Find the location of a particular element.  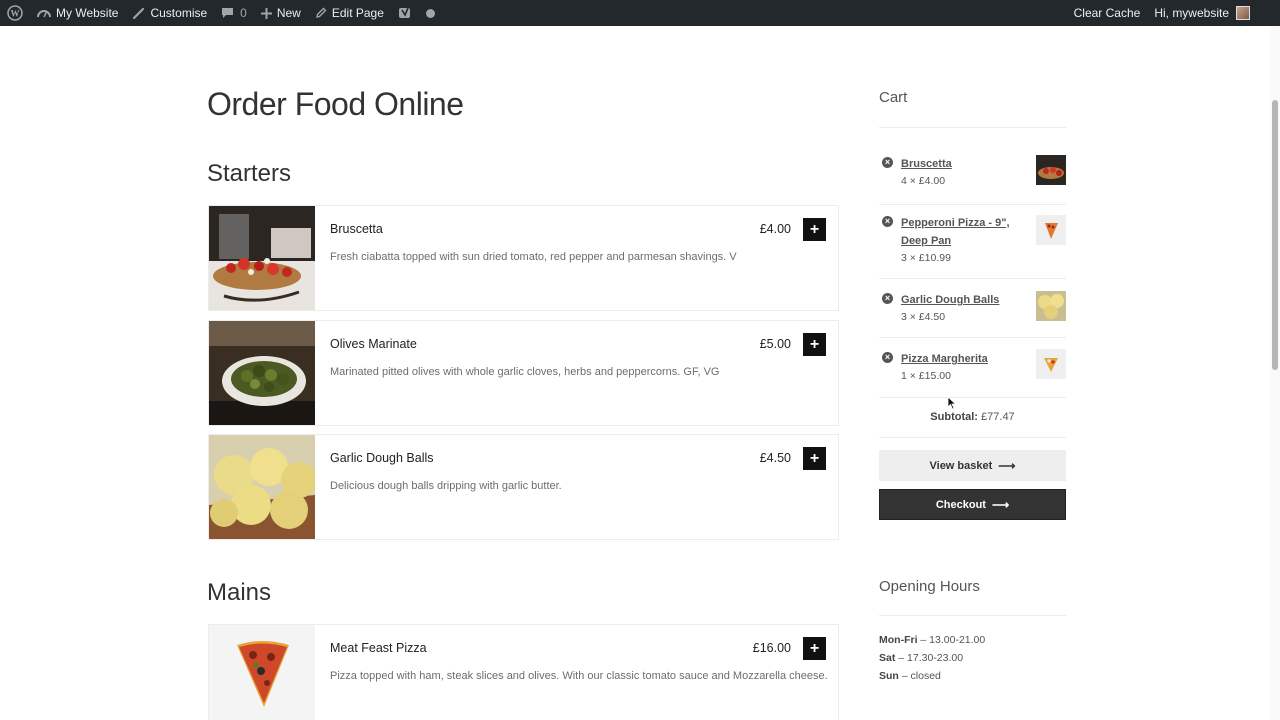

menu-item-name: Bruscetta is located at coordinates (356, 229).